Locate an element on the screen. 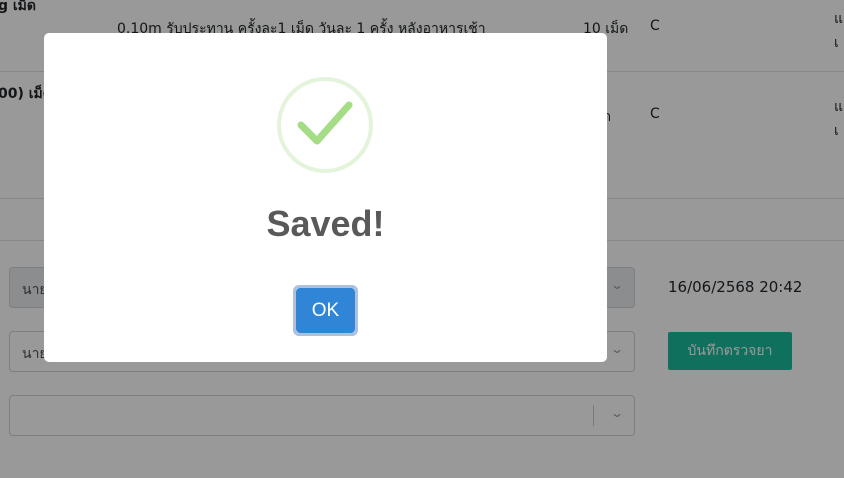 The image size is (844, 478). checkmark-icon is located at coordinates (325, 123).